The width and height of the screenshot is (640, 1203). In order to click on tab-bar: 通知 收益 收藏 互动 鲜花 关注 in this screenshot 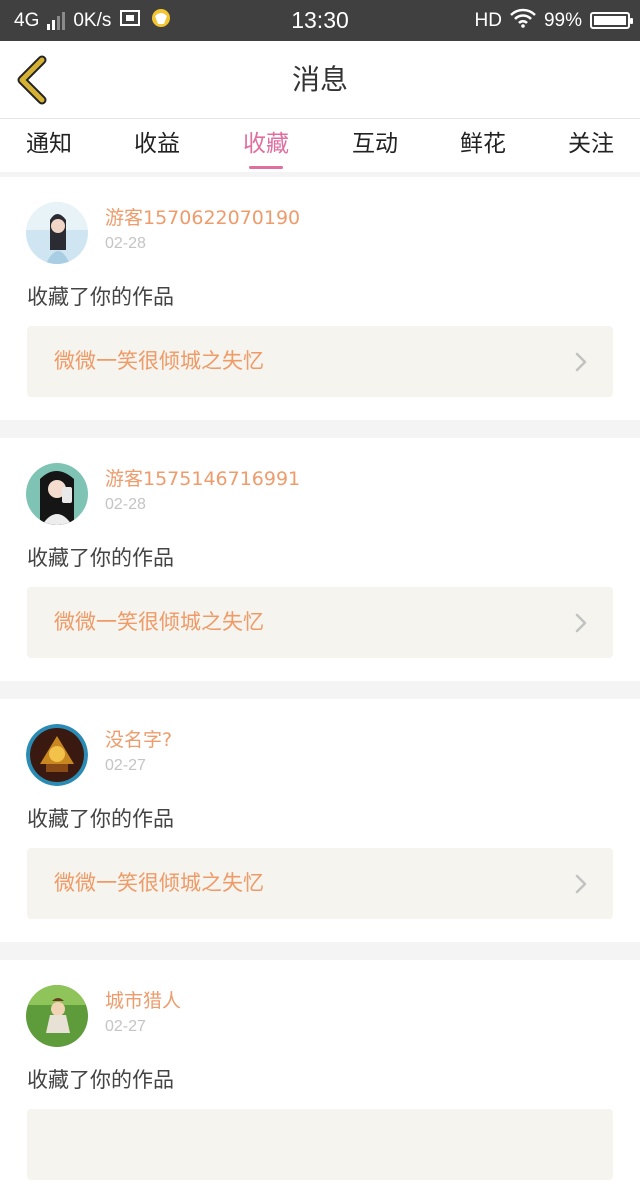, I will do `click(320, 145)`.